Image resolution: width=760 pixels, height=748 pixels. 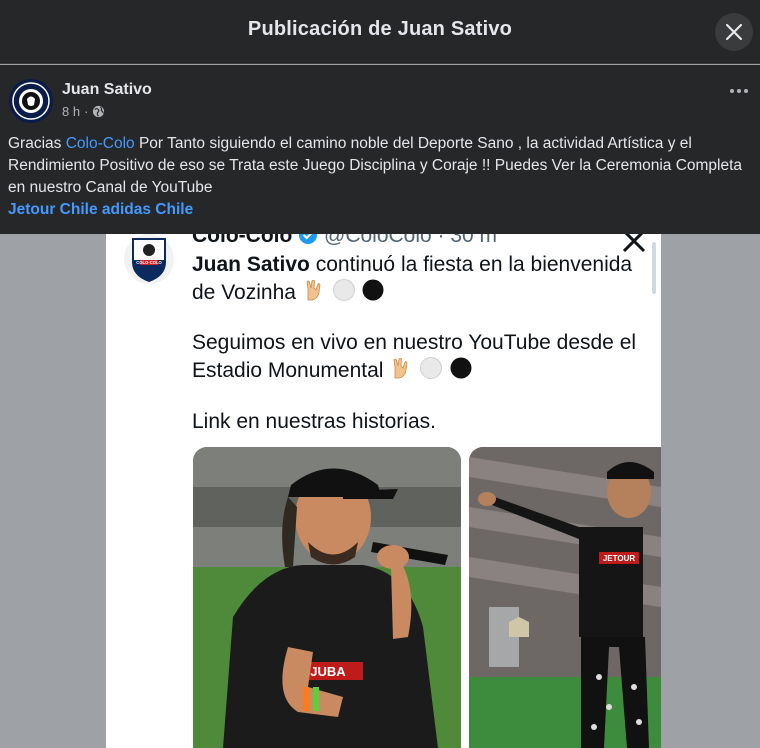 I want to click on stadium-photo: JETOUR, so click(x=565, y=597).